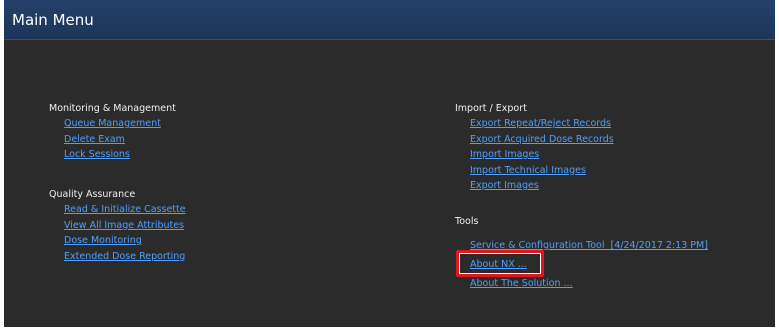  What do you see at coordinates (491, 108) in the screenshot?
I see `import-export-title: Import / Export` at bounding box center [491, 108].